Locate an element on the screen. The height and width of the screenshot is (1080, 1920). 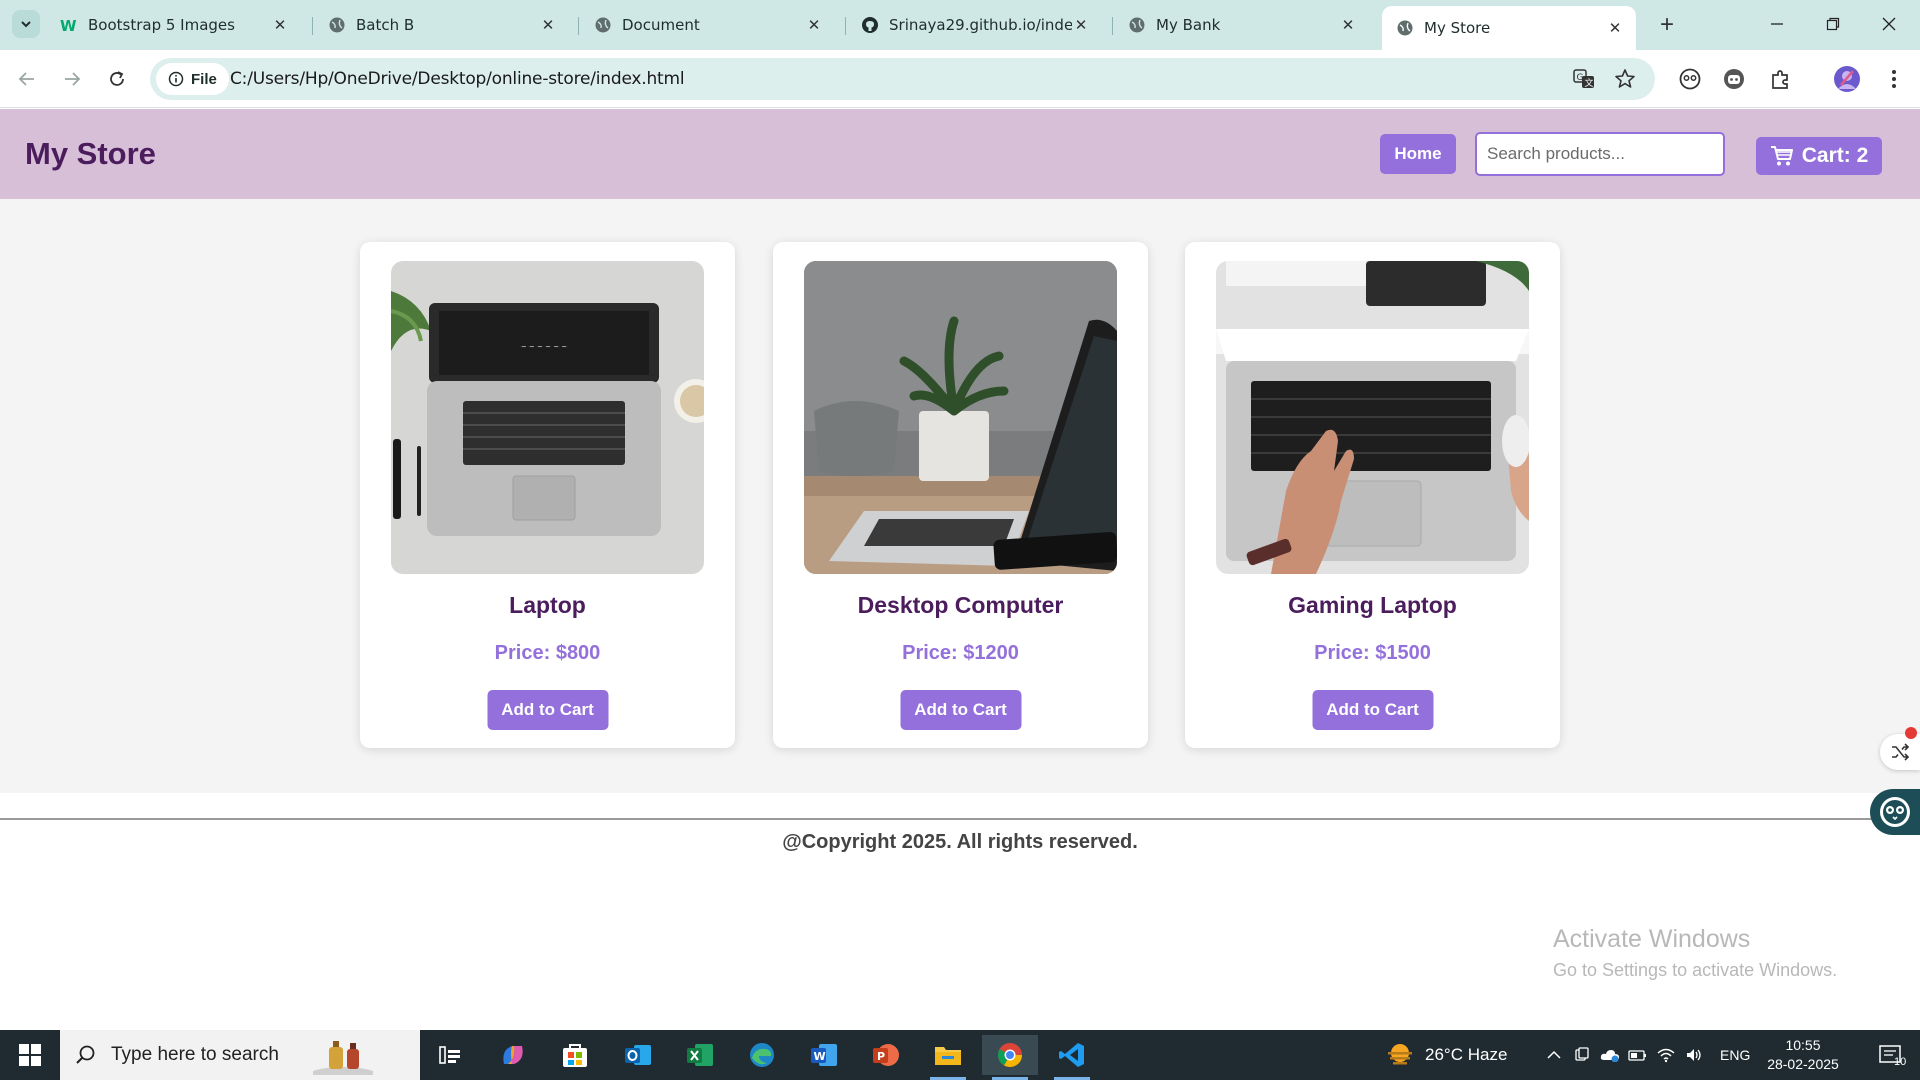
windows-logo-icon is located at coordinates (30, 1055).